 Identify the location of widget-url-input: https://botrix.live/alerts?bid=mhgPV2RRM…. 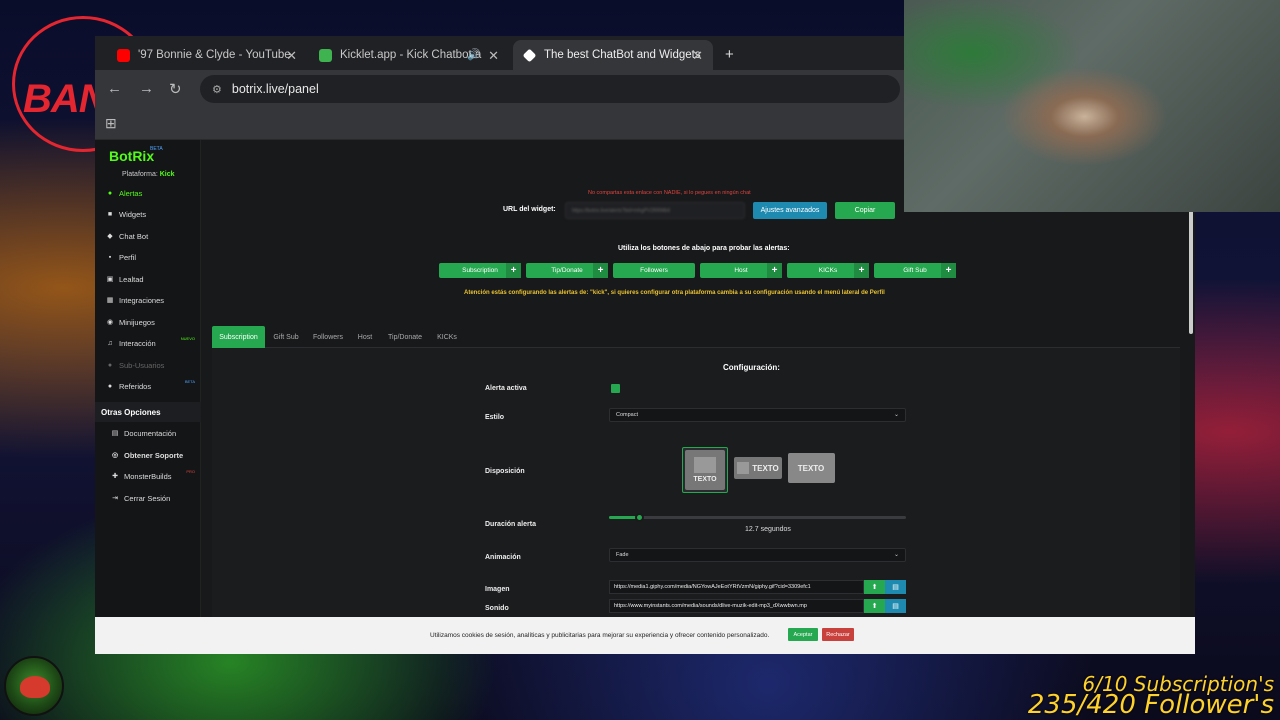
(655, 210).